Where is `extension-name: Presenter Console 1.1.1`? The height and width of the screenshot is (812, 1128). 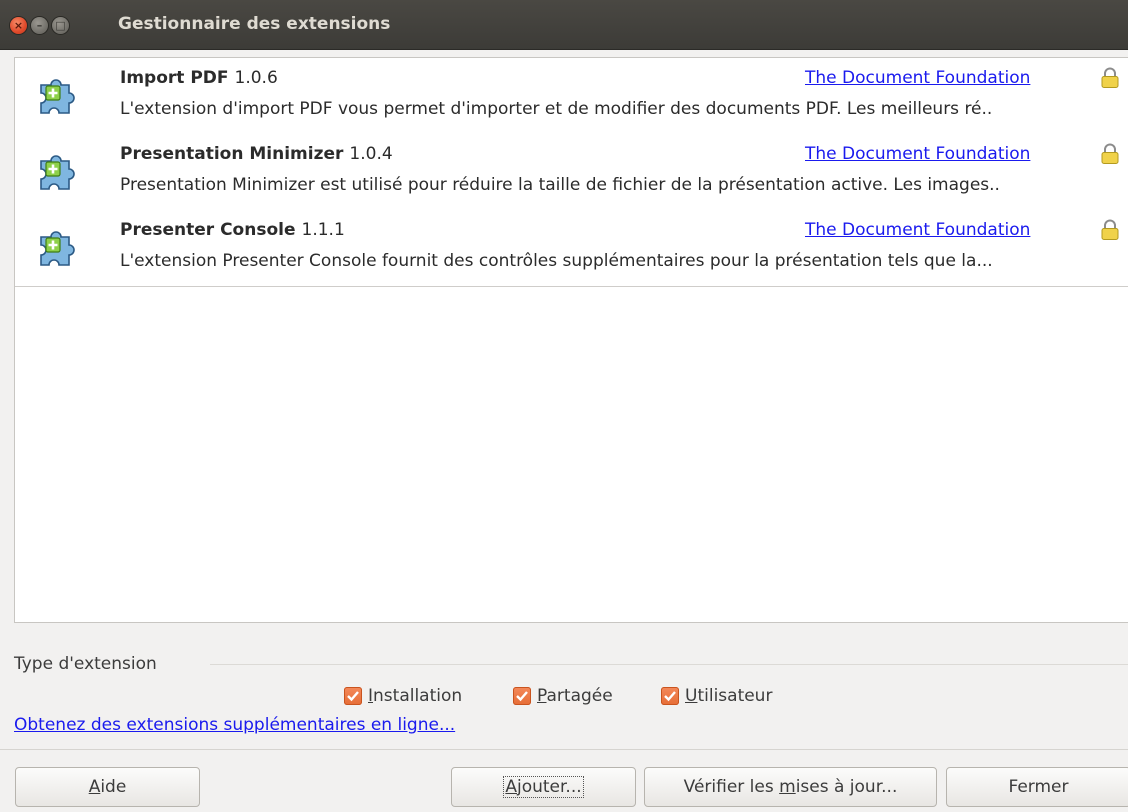
extension-name: Presenter Console 1.1.1 is located at coordinates (232, 230).